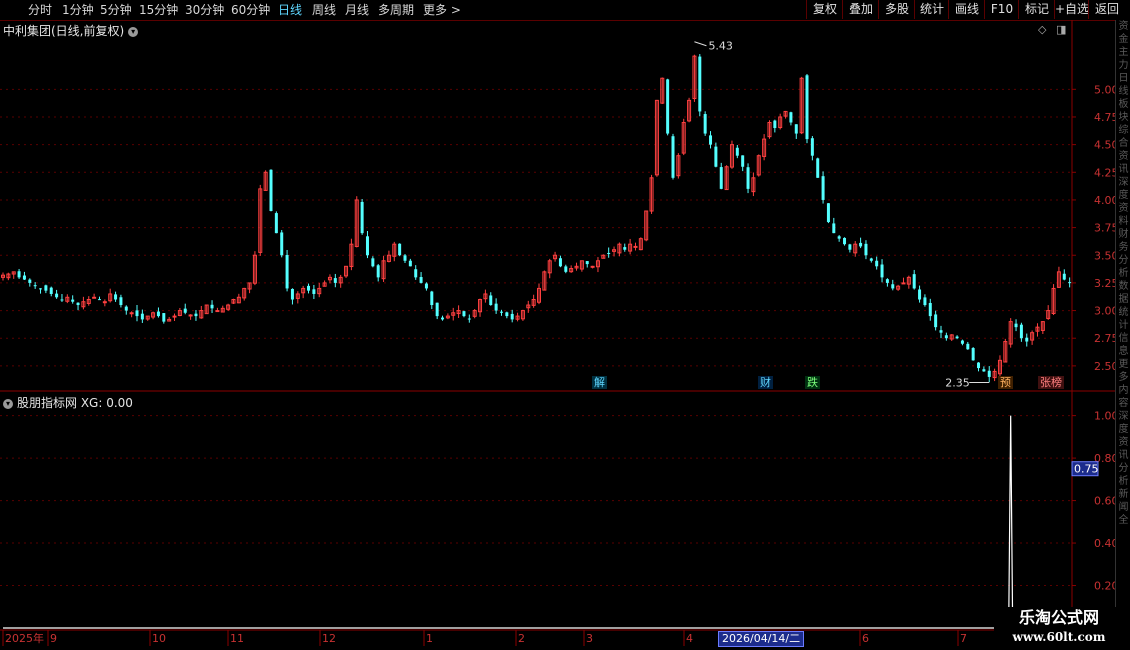  I want to click on strip-char: 分, so click(1123, 468).